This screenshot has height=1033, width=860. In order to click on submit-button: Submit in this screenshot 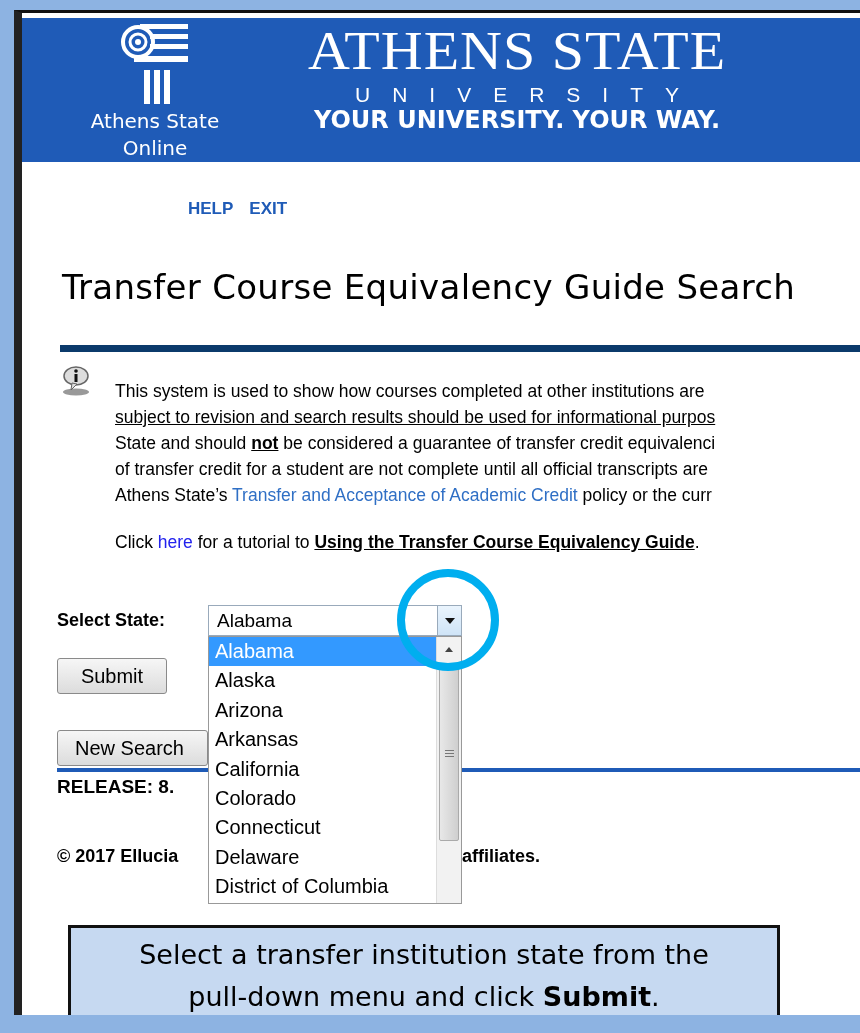, I will do `click(112, 676)`.